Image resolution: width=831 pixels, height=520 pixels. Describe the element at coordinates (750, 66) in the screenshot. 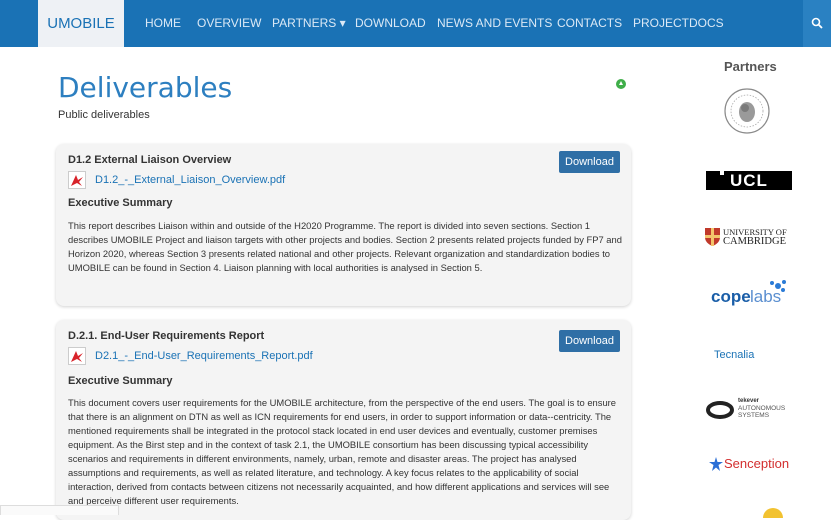

I see `partners-heading: Partners` at that location.